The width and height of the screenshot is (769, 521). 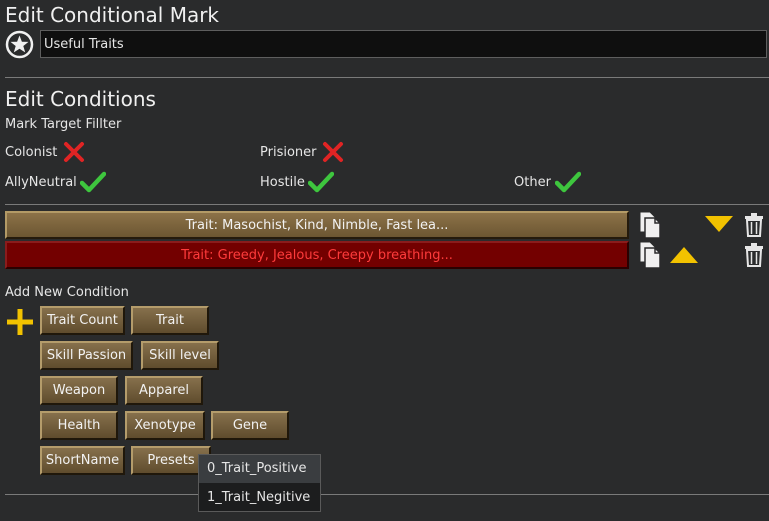 I want to click on weapon-button: Weapon, so click(x=79, y=390).